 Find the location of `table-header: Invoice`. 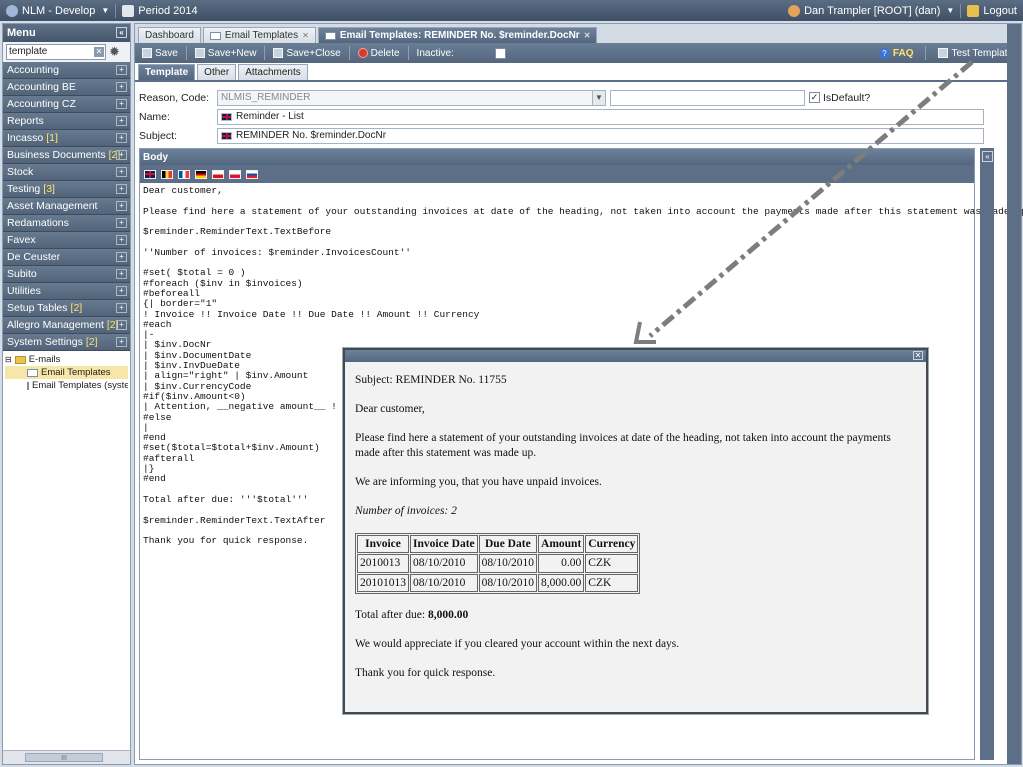

table-header: Invoice is located at coordinates (383, 543).